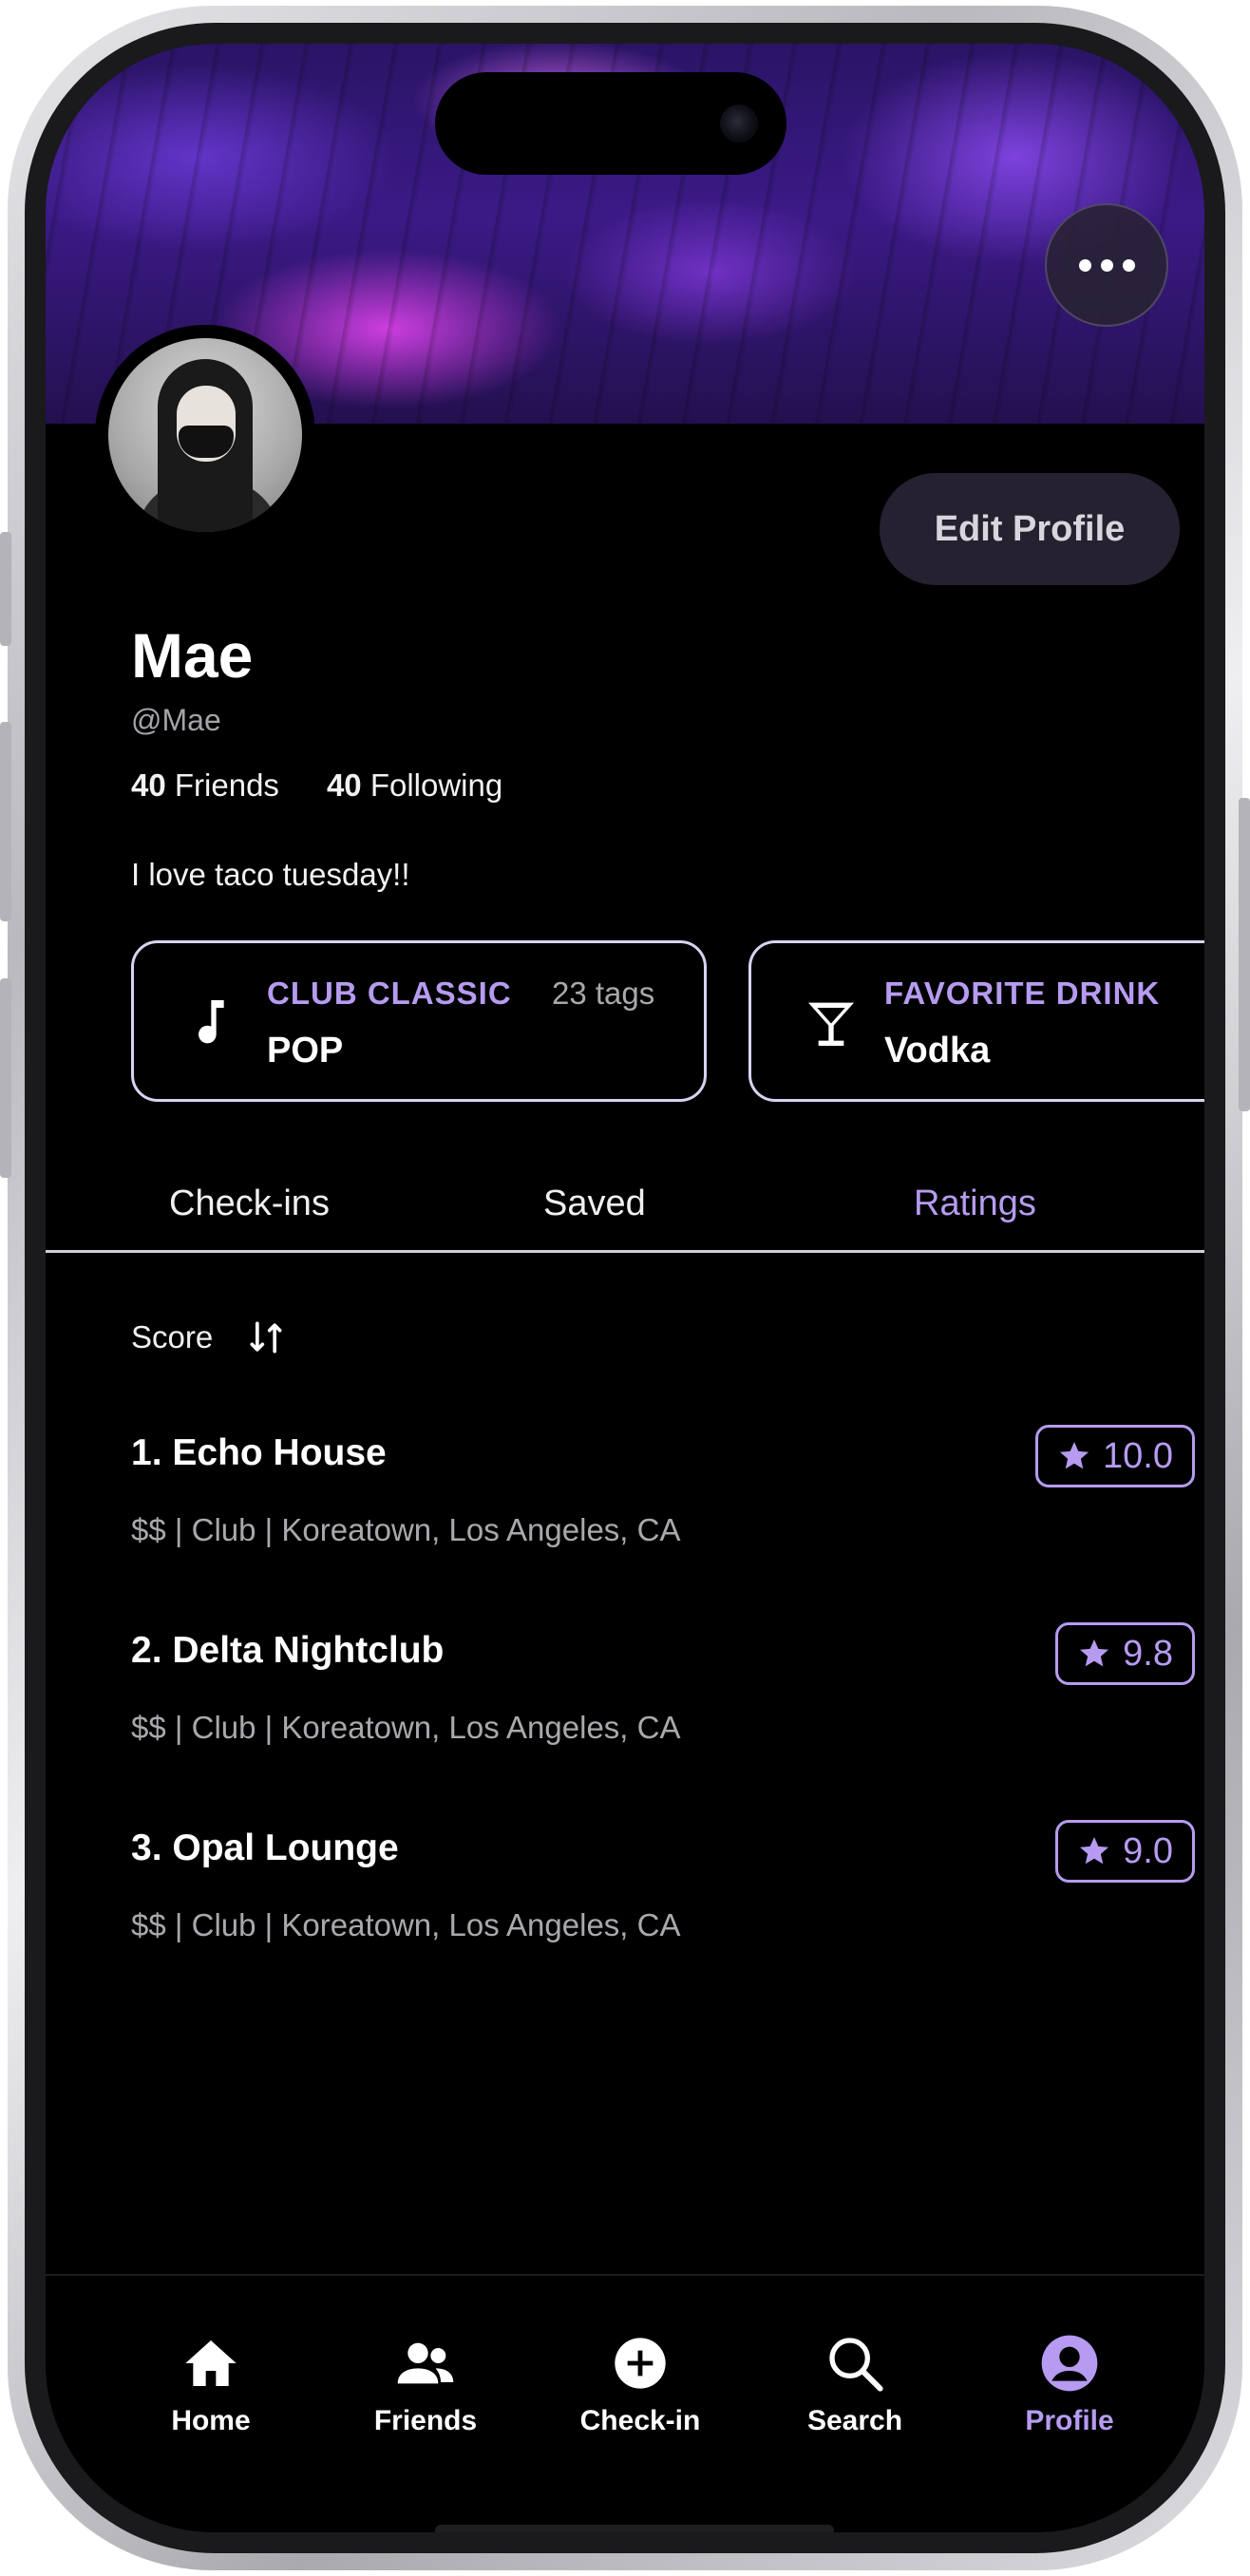  What do you see at coordinates (211, 1022) in the screenshot?
I see `music-note-icon` at bounding box center [211, 1022].